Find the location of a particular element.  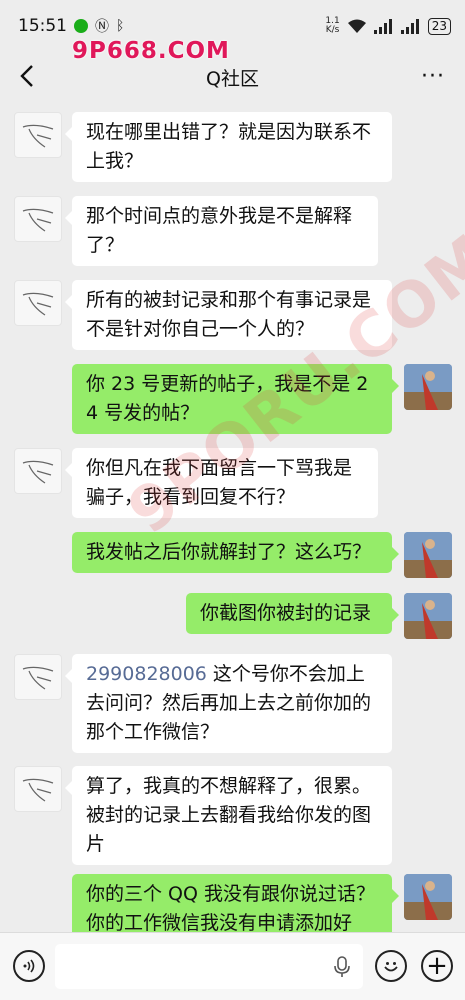

mic-icon is located at coordinates (342, 967).